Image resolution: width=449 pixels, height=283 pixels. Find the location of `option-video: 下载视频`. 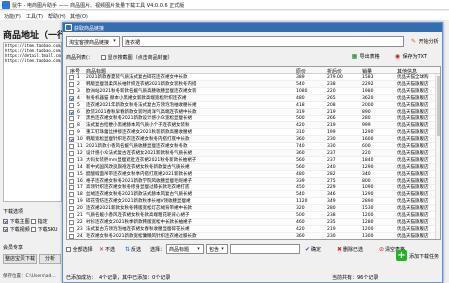

option-video: 下载视频 is located at coordinates (16, 229).